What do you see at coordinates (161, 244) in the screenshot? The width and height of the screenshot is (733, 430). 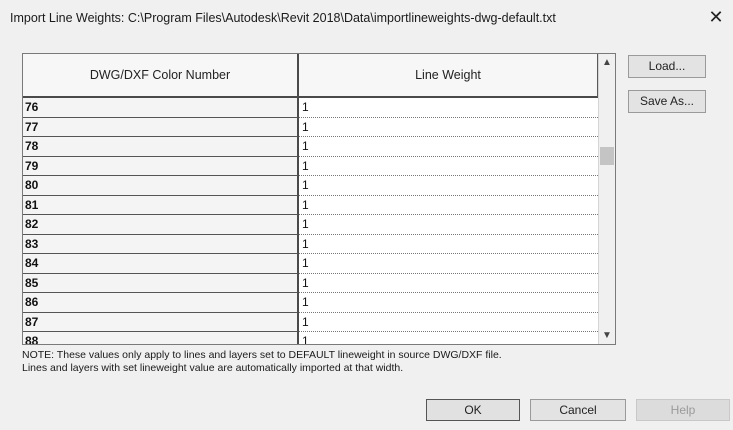 I see `color-number-cell: 83` at bounding box center [161, 244].